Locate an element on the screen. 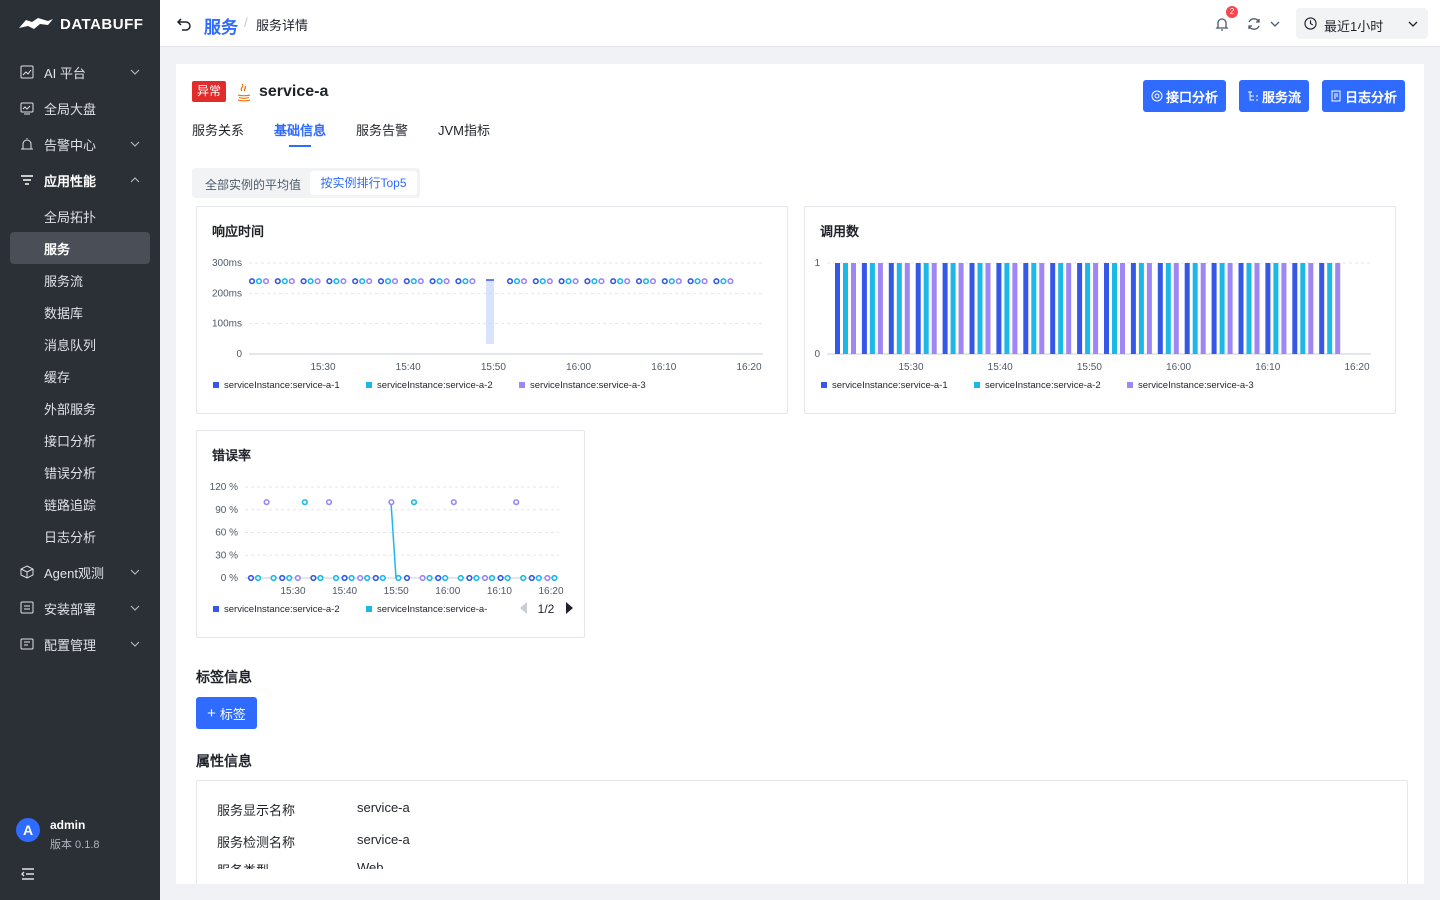 This screenshot has height=900, width=1440. legend-next-icon is located at coordinates (569, 608).